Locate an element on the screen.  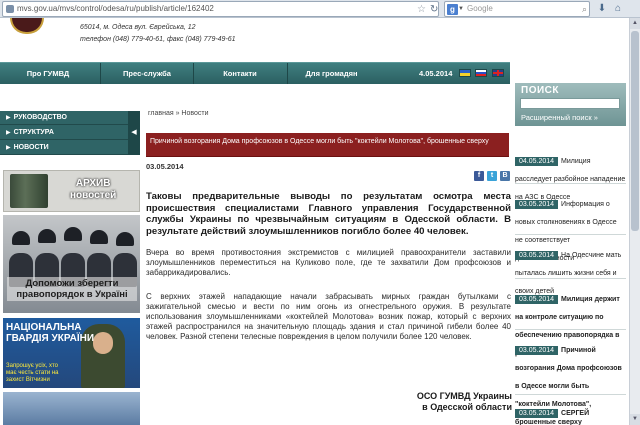
sidebar-item-label: СТРУКТУРА is located at coordinates (33, 132).